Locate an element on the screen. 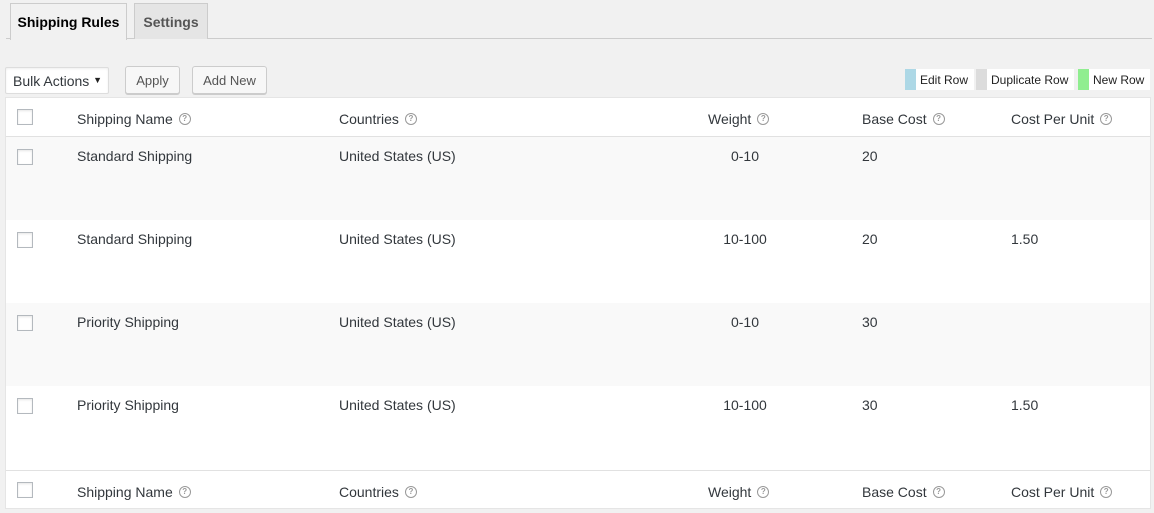  column-footer-label: Cost Per Unit is located at coordinates (1053, 492).